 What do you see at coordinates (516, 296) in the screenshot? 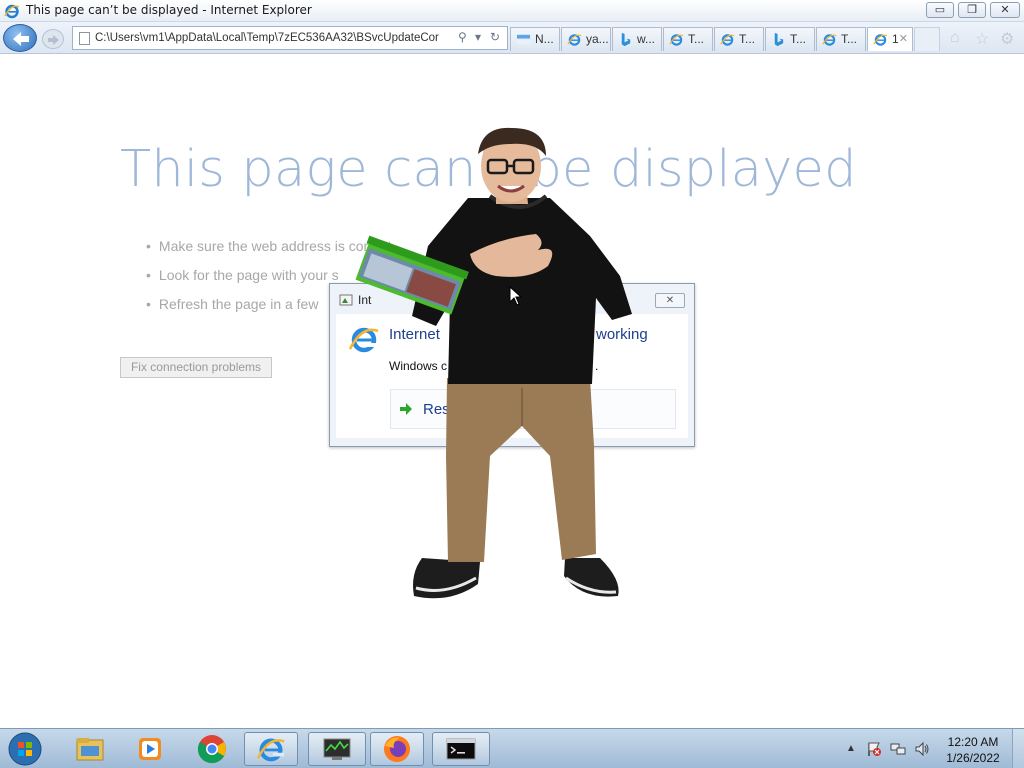
I see `mouse-cursor-icon` at bounding box center [516, 296].